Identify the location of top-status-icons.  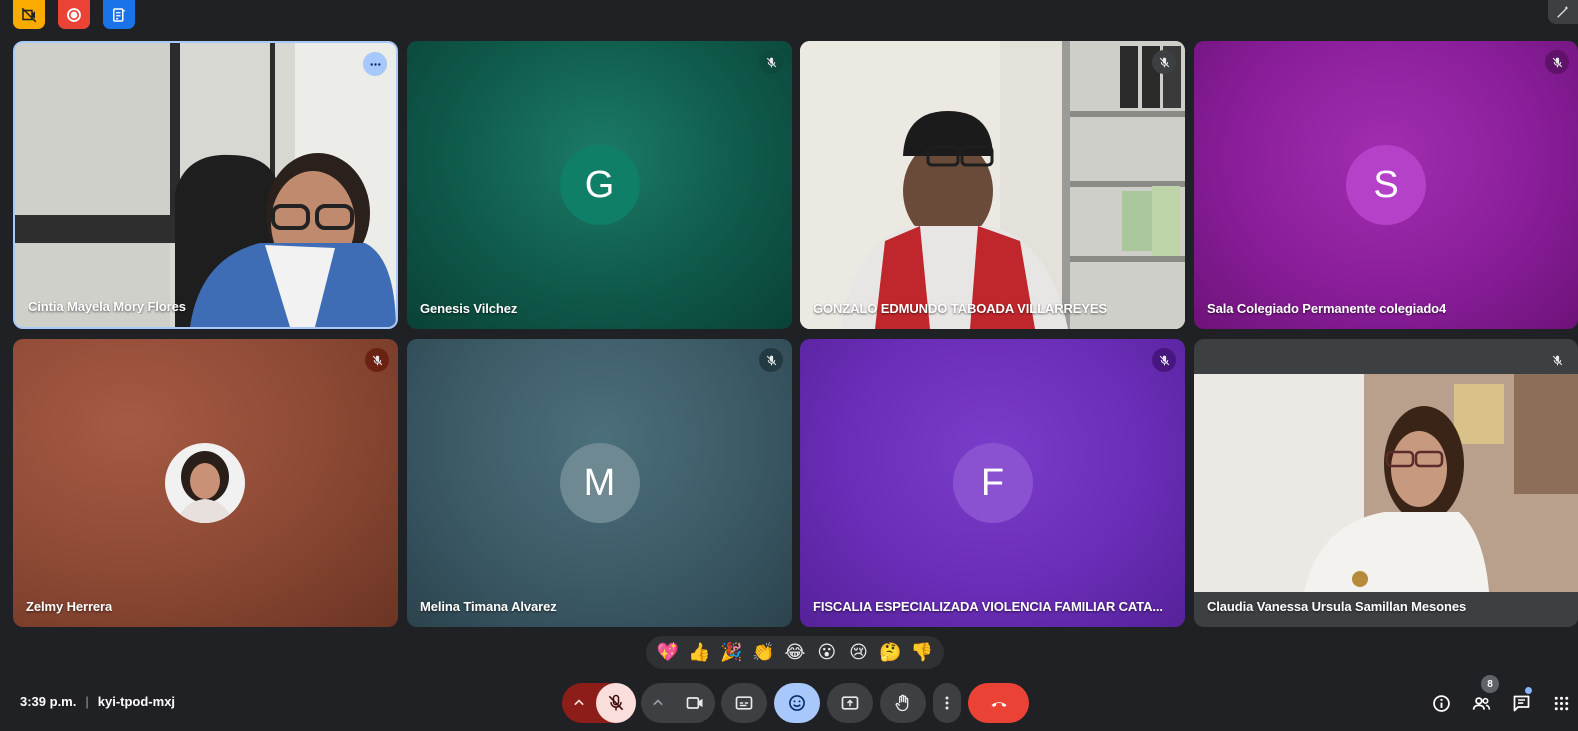
(74, 14).